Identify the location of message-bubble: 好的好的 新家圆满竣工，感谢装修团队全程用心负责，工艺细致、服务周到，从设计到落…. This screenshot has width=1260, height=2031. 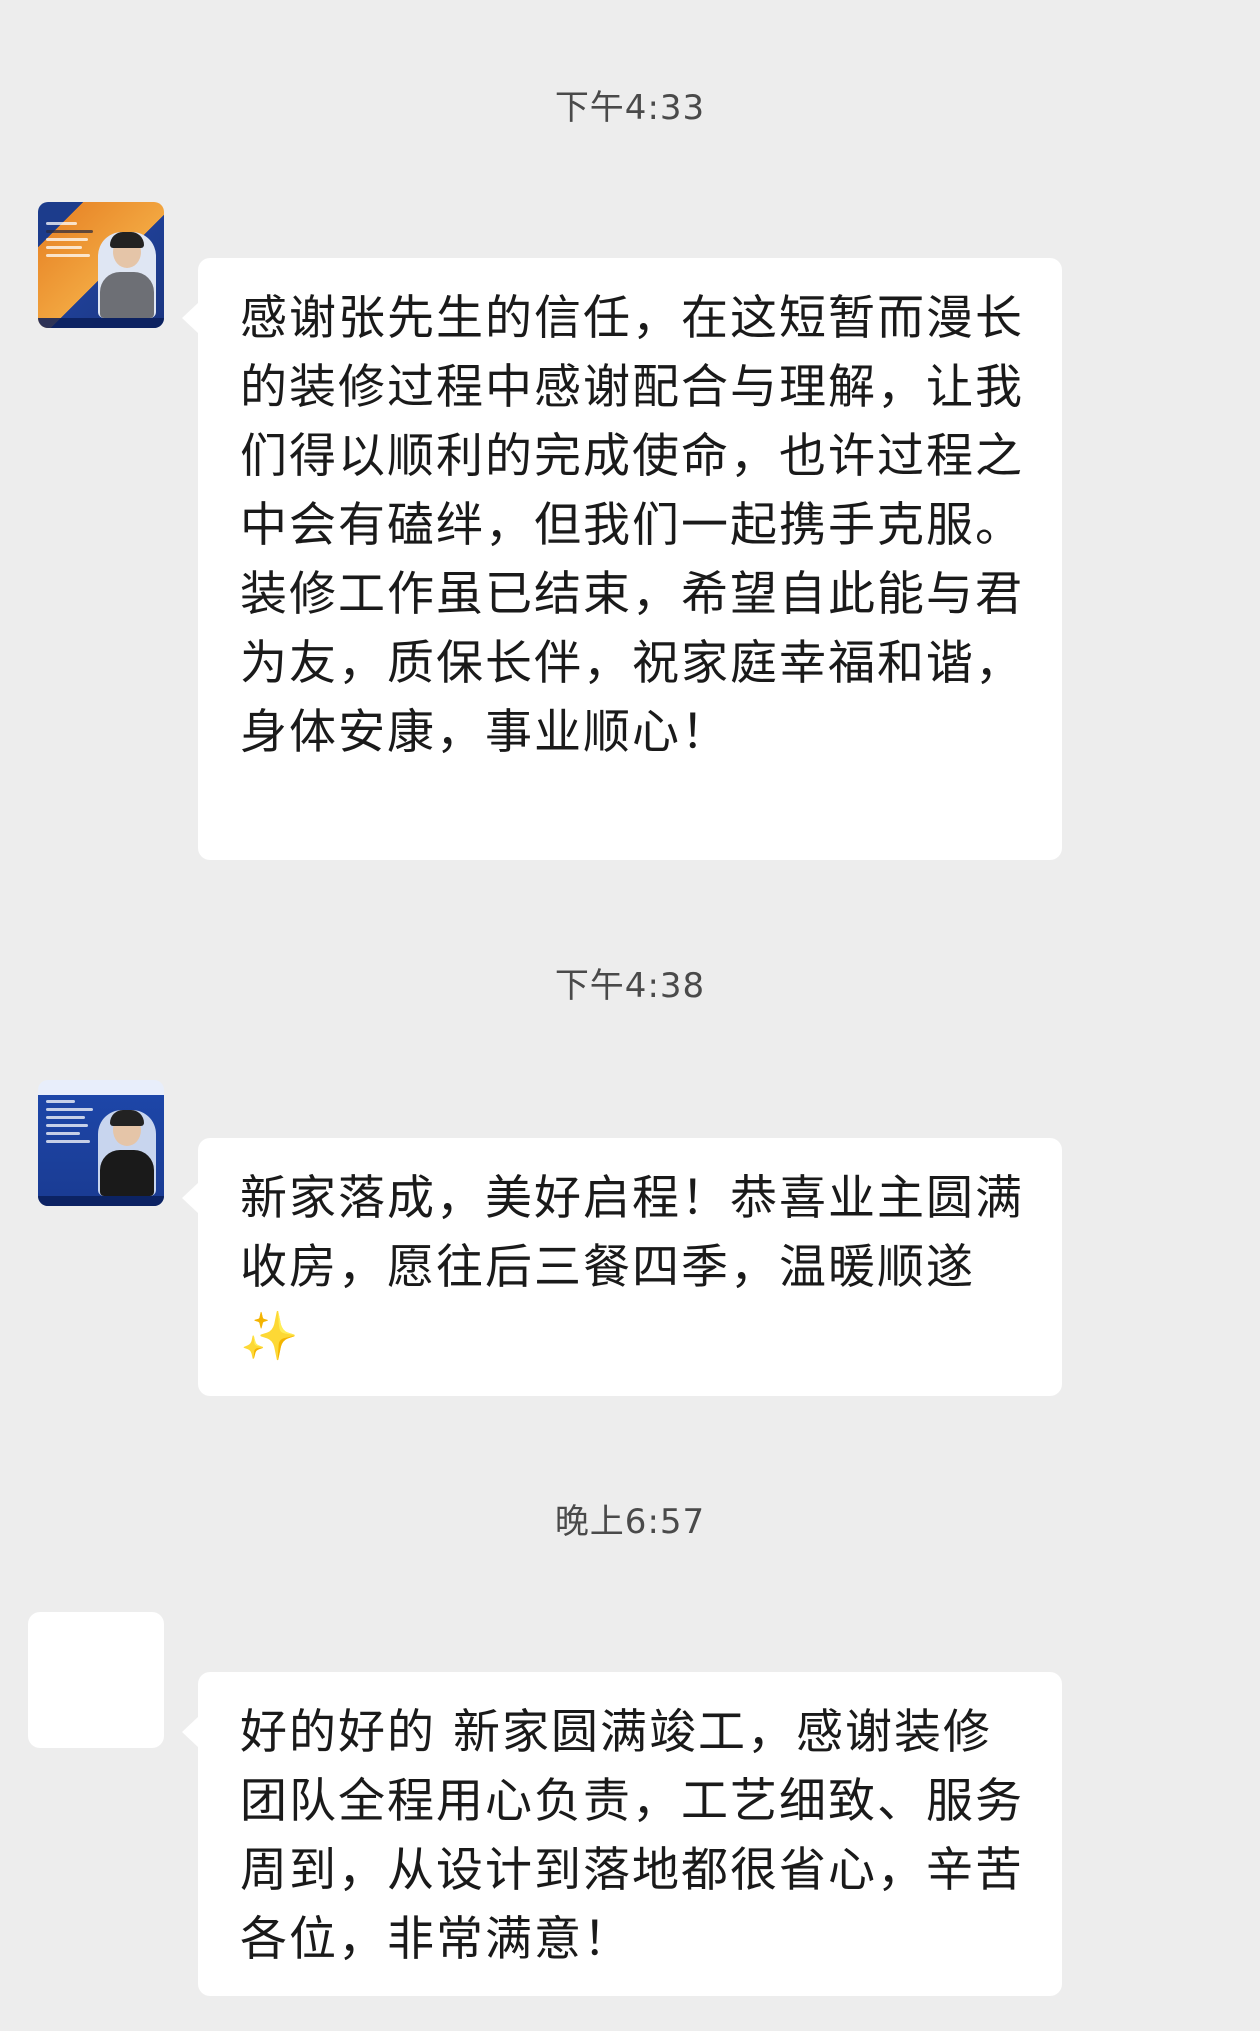
(622, 1834).